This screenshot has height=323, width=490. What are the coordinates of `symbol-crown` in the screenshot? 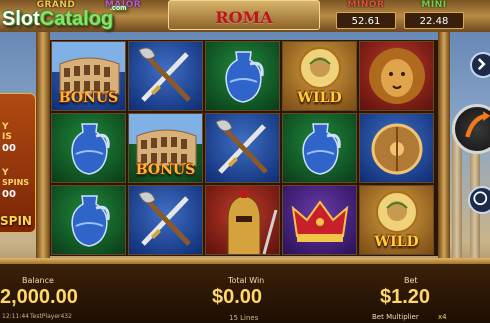 It's located at (319, 220).